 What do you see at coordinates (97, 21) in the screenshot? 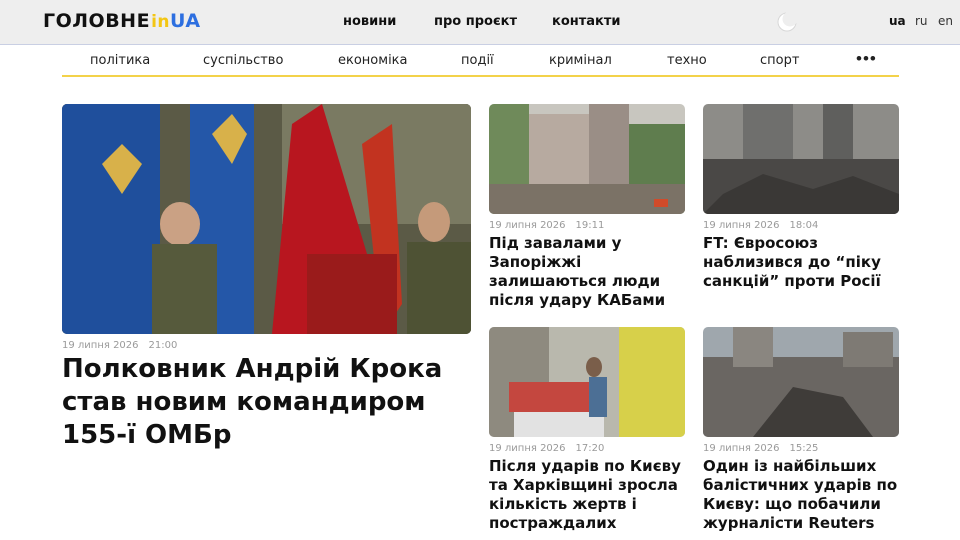
I see `logo-main: ГОЛОВНЕ` at bounding box center [97, 21].